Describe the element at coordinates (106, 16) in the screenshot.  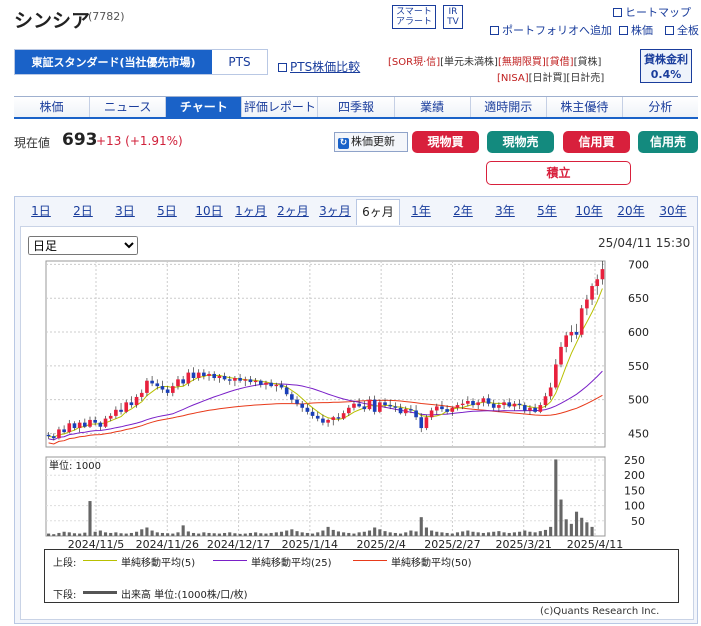
I see `stock-code: (7782)` at that location.